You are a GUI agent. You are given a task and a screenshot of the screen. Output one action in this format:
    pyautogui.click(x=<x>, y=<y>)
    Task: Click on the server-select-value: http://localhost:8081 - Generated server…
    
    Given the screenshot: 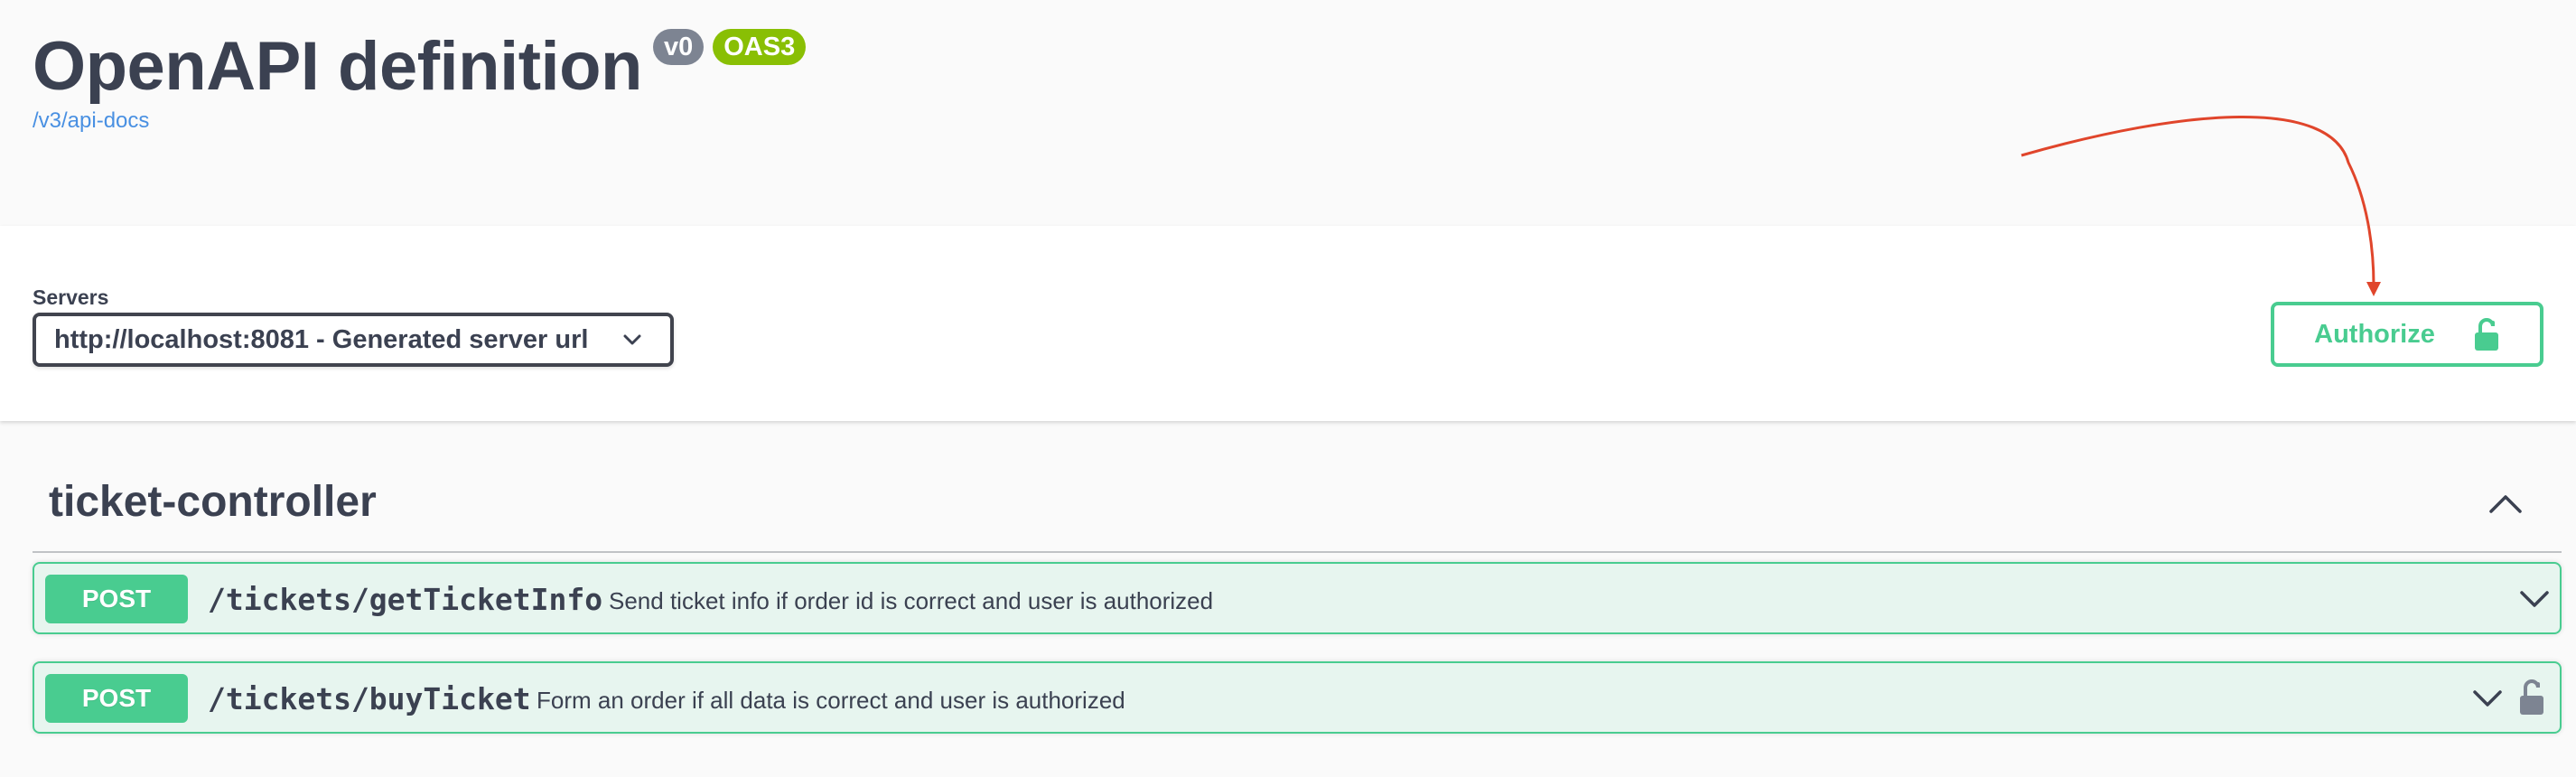 What is the action you would take?
    pyautogui.click(x=321, y=339)
    